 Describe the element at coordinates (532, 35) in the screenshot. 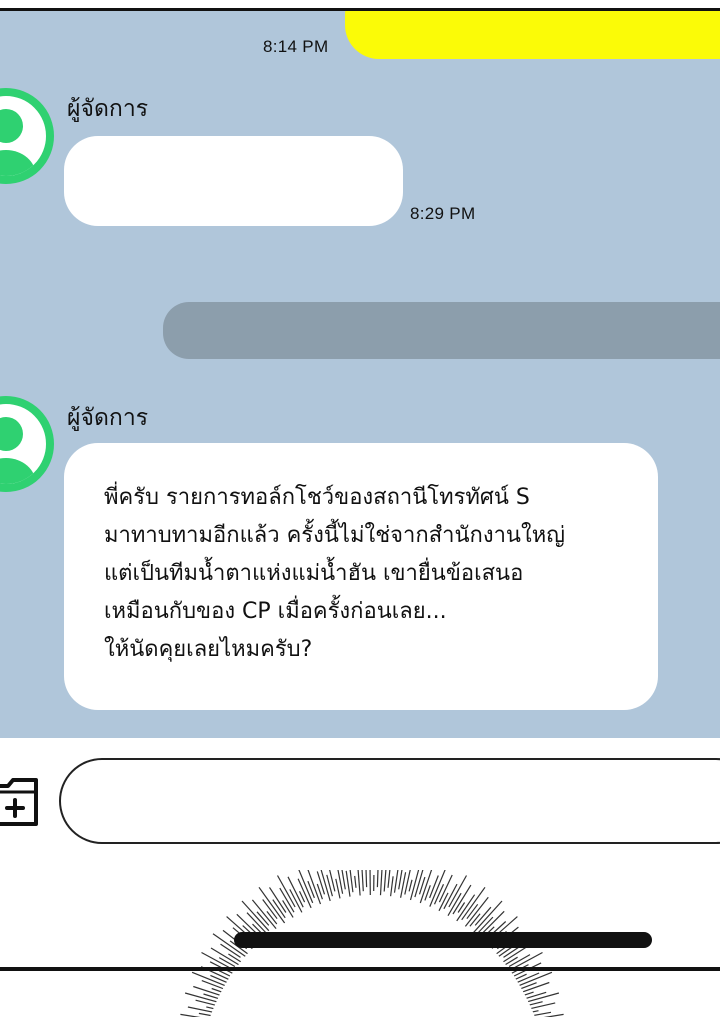

I see `sent-message-bubble` at that location.